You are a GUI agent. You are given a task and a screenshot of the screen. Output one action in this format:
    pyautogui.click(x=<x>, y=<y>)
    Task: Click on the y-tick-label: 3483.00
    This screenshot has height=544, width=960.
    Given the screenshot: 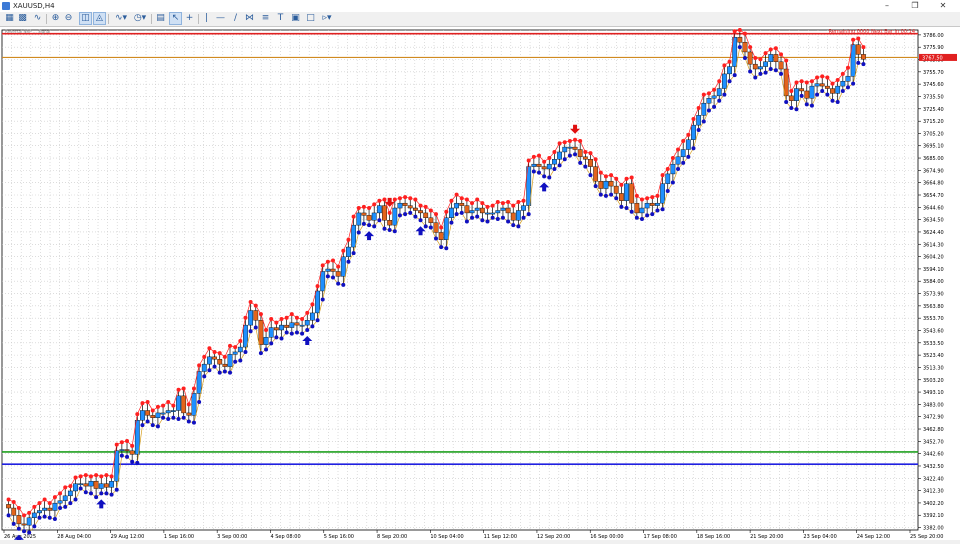 What is the action you would take?
    pyautogui.click(x=933, y=405)
    